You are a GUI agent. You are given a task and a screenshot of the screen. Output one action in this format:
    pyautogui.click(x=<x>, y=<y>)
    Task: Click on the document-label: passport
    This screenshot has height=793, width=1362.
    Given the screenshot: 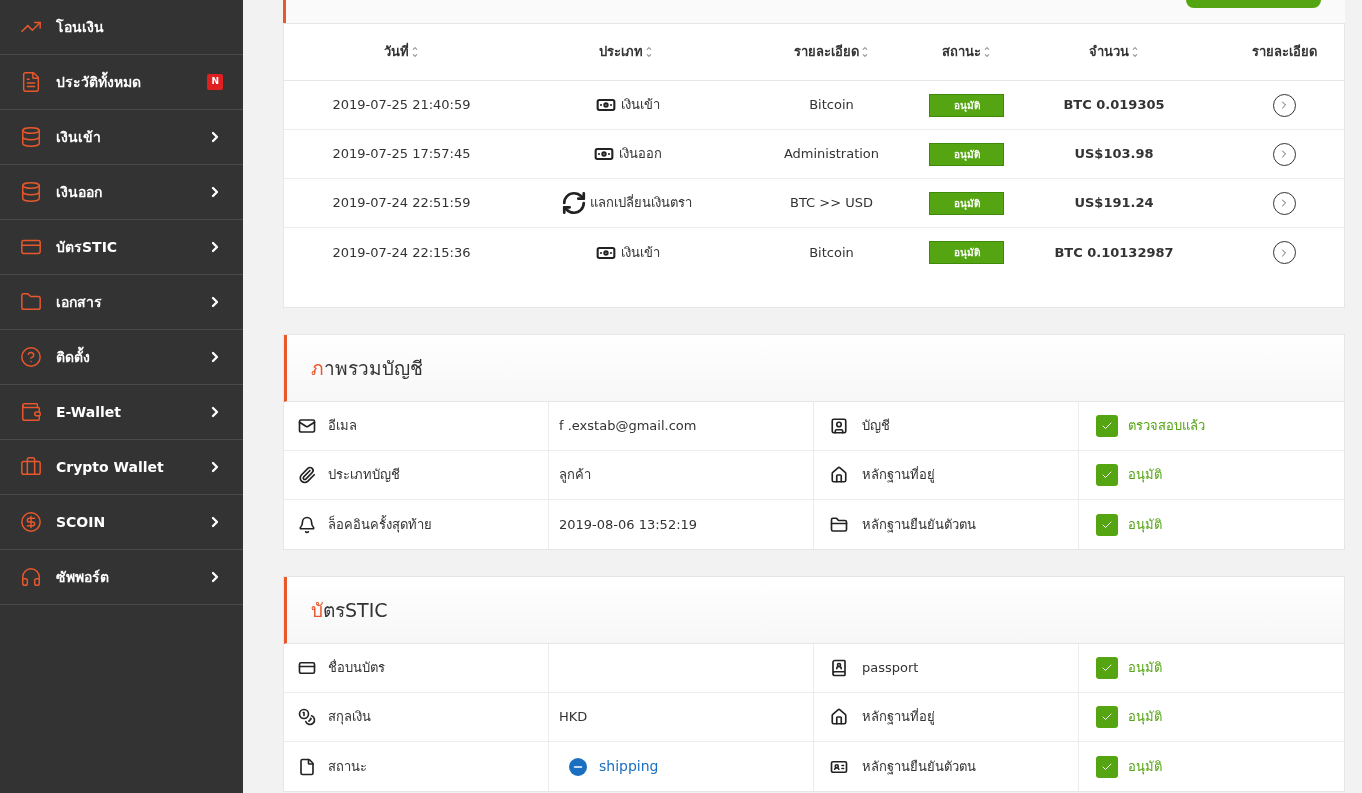 What is the action you would take?
    pyautogui.click(x=890, y=668)
    